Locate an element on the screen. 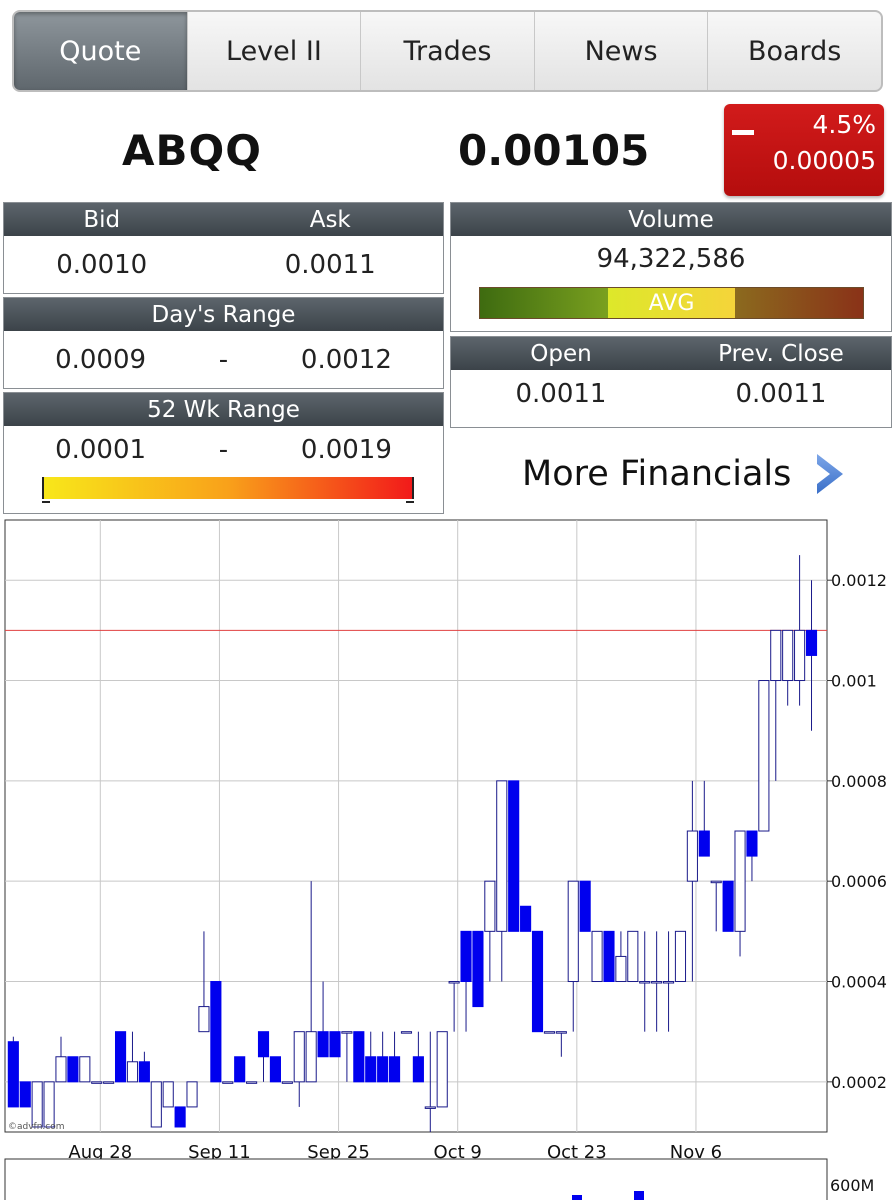 Image resolution: width=894 pixels, height=1200 pixels. bid-ask-panel: Bid Ask 0.0010 0.0011 is located at coordinates (223, 248).